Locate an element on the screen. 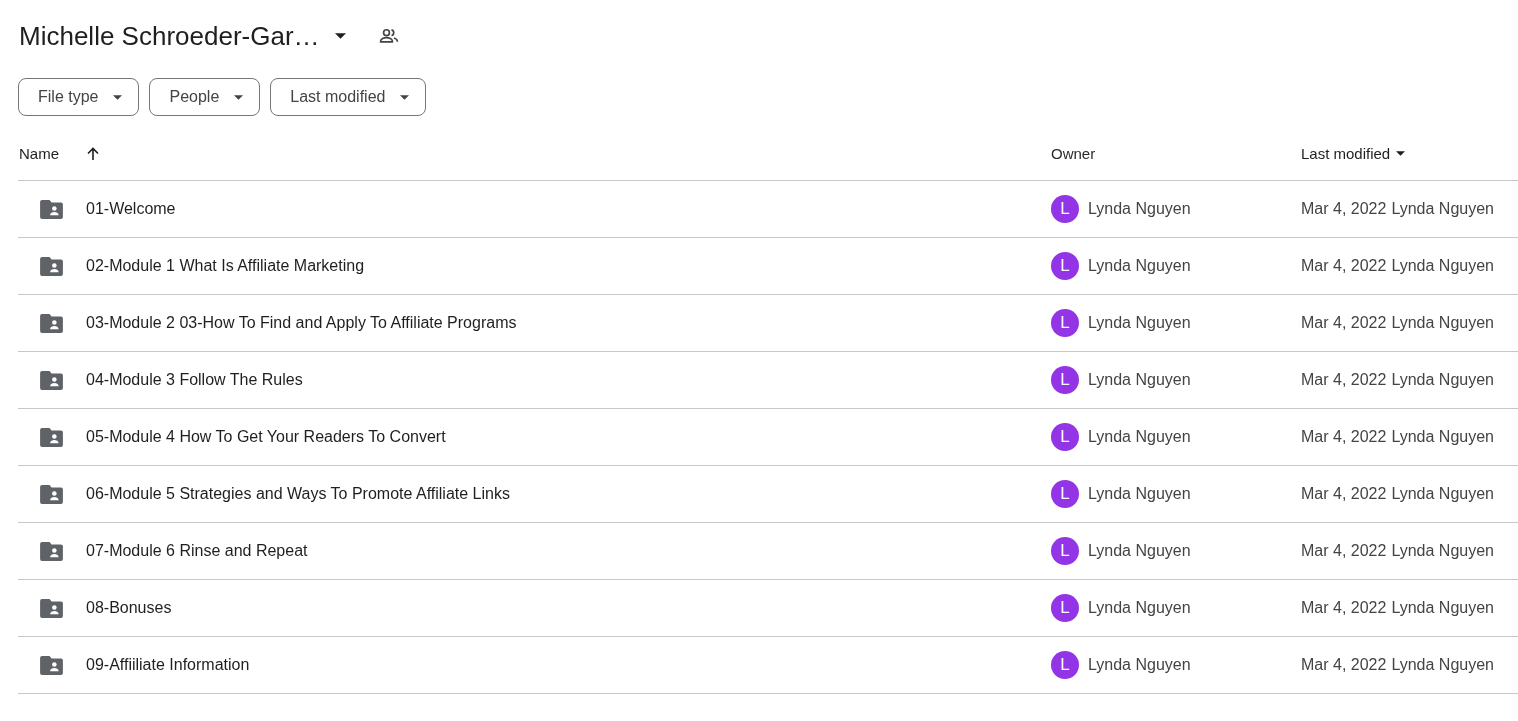  folder-name: 01-Welcome is located at coordinates (131, 209).